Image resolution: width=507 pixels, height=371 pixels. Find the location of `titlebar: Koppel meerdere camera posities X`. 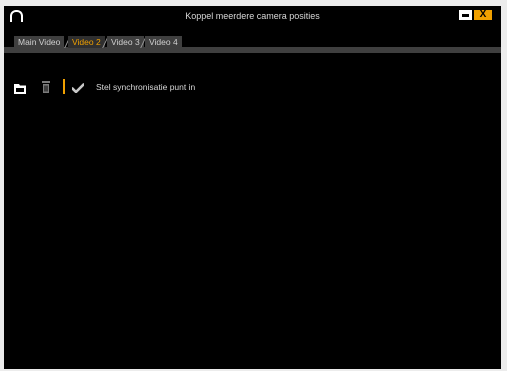

titlebar: Koppel meerdere camera posities X is located at coordinates (252, 17).